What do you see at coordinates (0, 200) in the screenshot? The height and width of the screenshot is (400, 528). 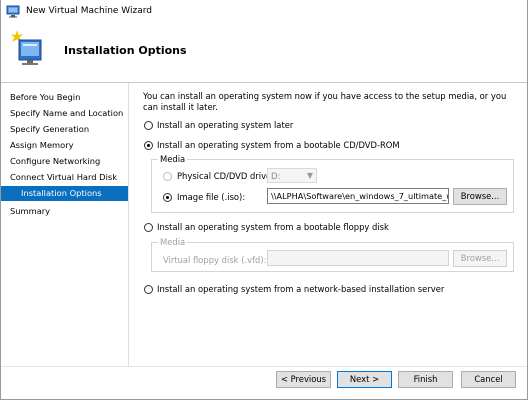 I see `window-border-left` at bounding box center [0, 200].